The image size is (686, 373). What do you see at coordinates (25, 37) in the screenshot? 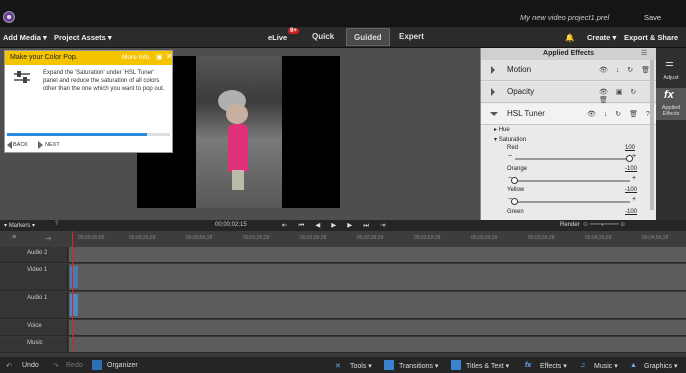
I see `add-media-menu: Add Media ▾` at bounding box center [25, 37].